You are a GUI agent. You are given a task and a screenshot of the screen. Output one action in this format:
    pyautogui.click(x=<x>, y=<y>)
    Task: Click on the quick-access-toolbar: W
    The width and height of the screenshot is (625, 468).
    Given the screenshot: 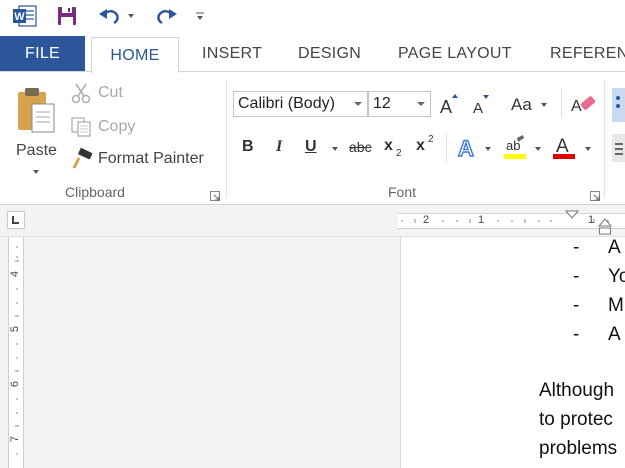 What is the action you would take?
    pyautogui.click(x=312, y=18)
    